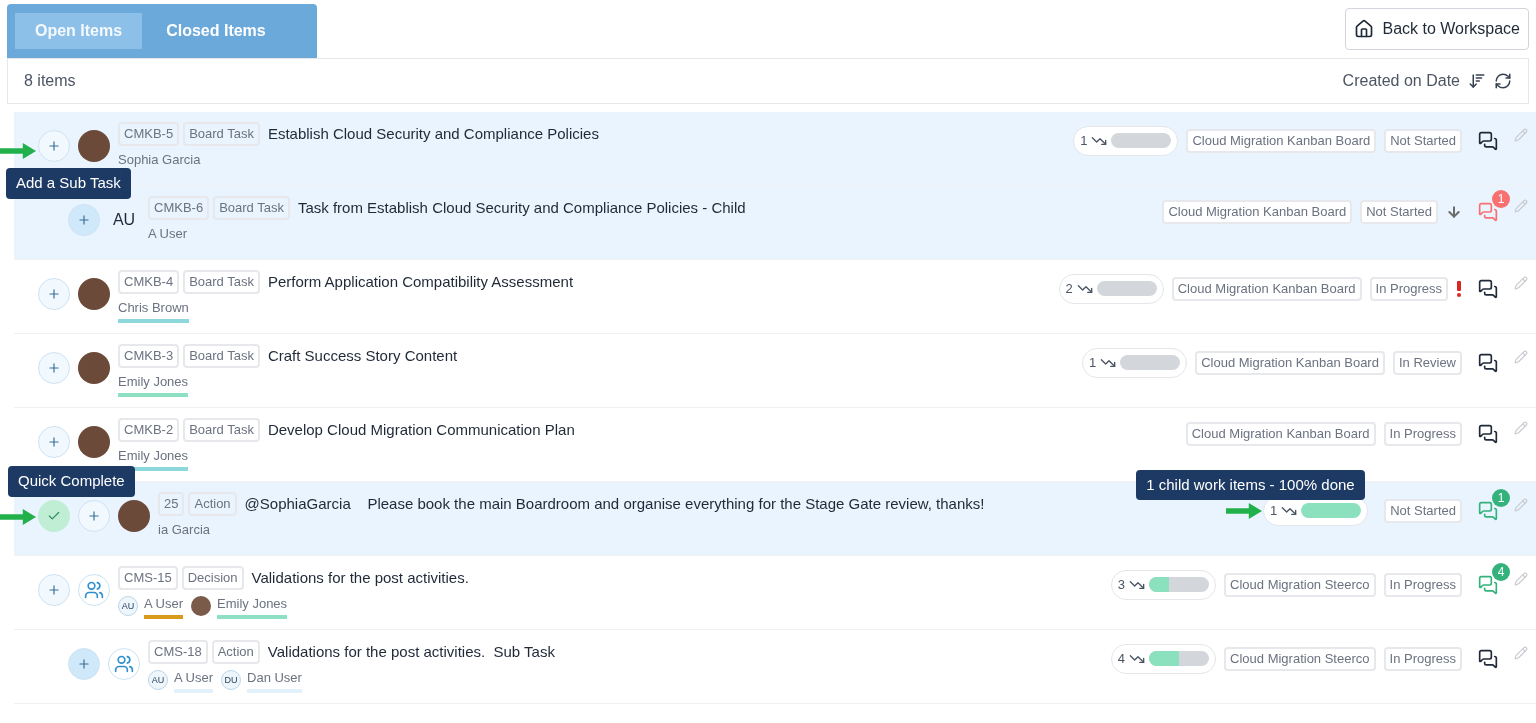 The image size is (1536, 723). What do you see at coordinates (1437, 29) in the screenshot?
I see `back-to-workspace-button: Back to Workspace` at bounding box center [1437, 29].